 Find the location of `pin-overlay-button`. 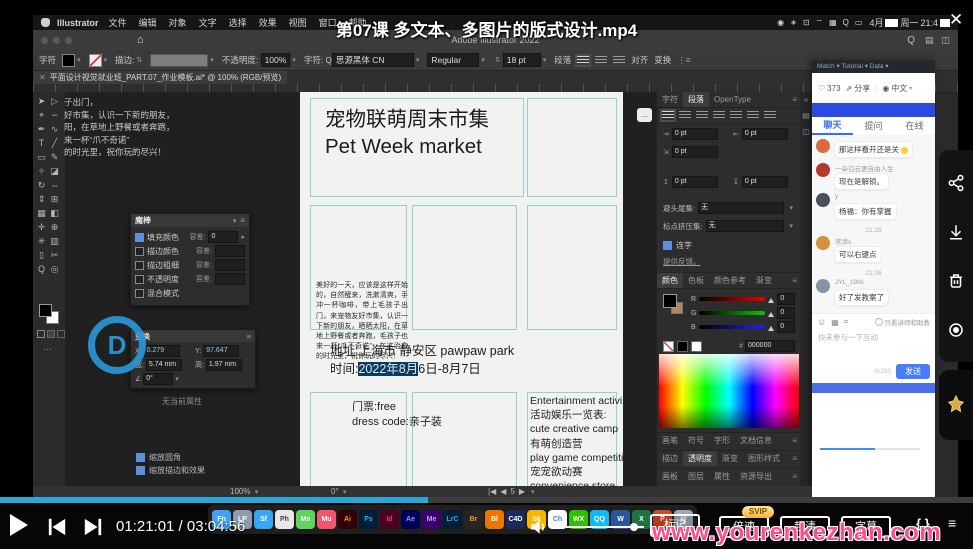

pin-overlay-button is located at coordinates (956, 405).